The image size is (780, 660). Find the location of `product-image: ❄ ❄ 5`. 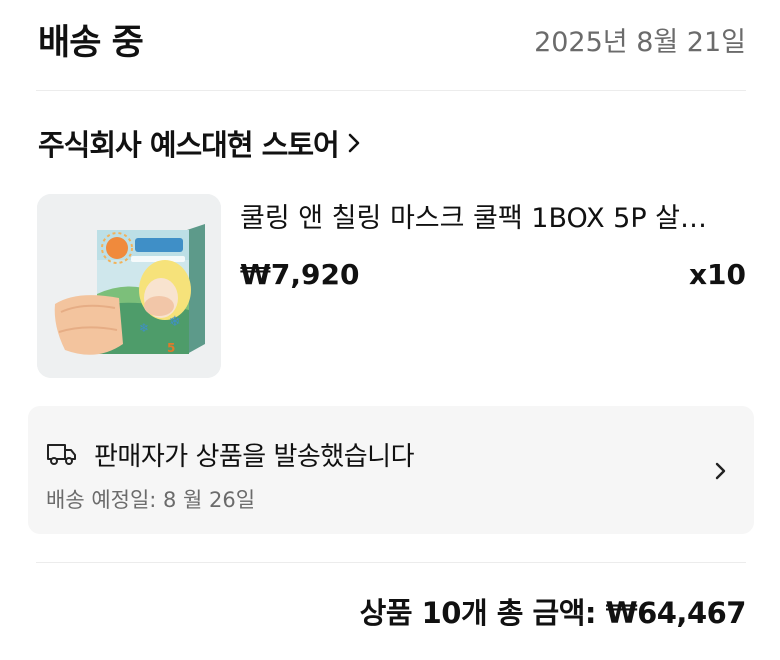

product-image: ❄ ❄ 5 is located at coordinates (129, 286).